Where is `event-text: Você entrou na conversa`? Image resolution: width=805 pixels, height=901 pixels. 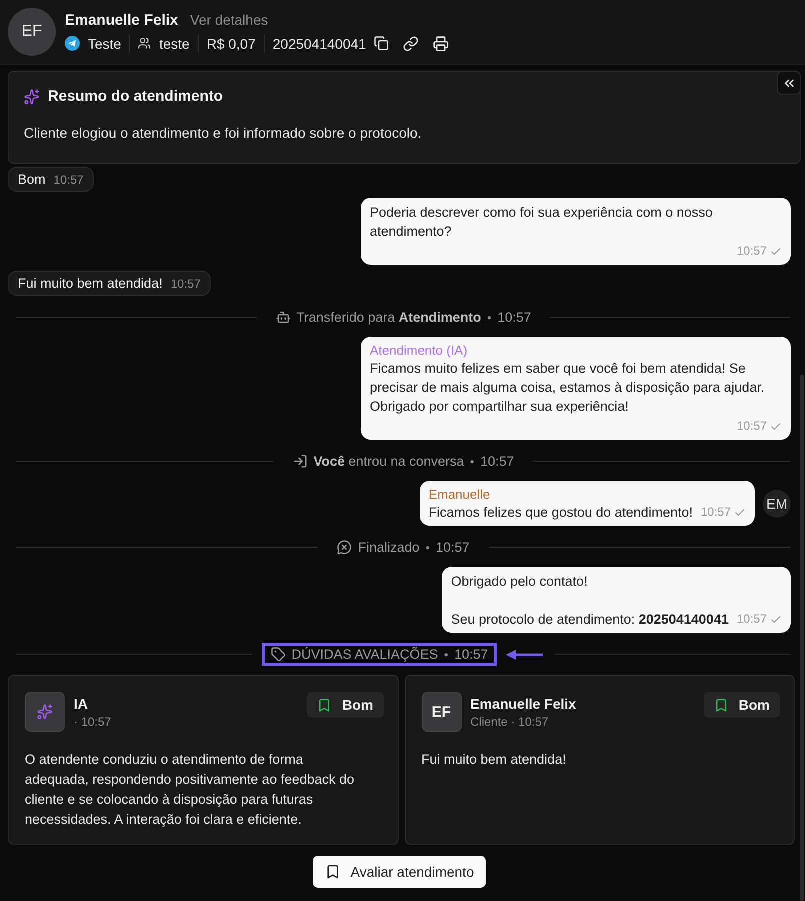
event-text: Você entrou na conversa is located at coordinates (389, 461).